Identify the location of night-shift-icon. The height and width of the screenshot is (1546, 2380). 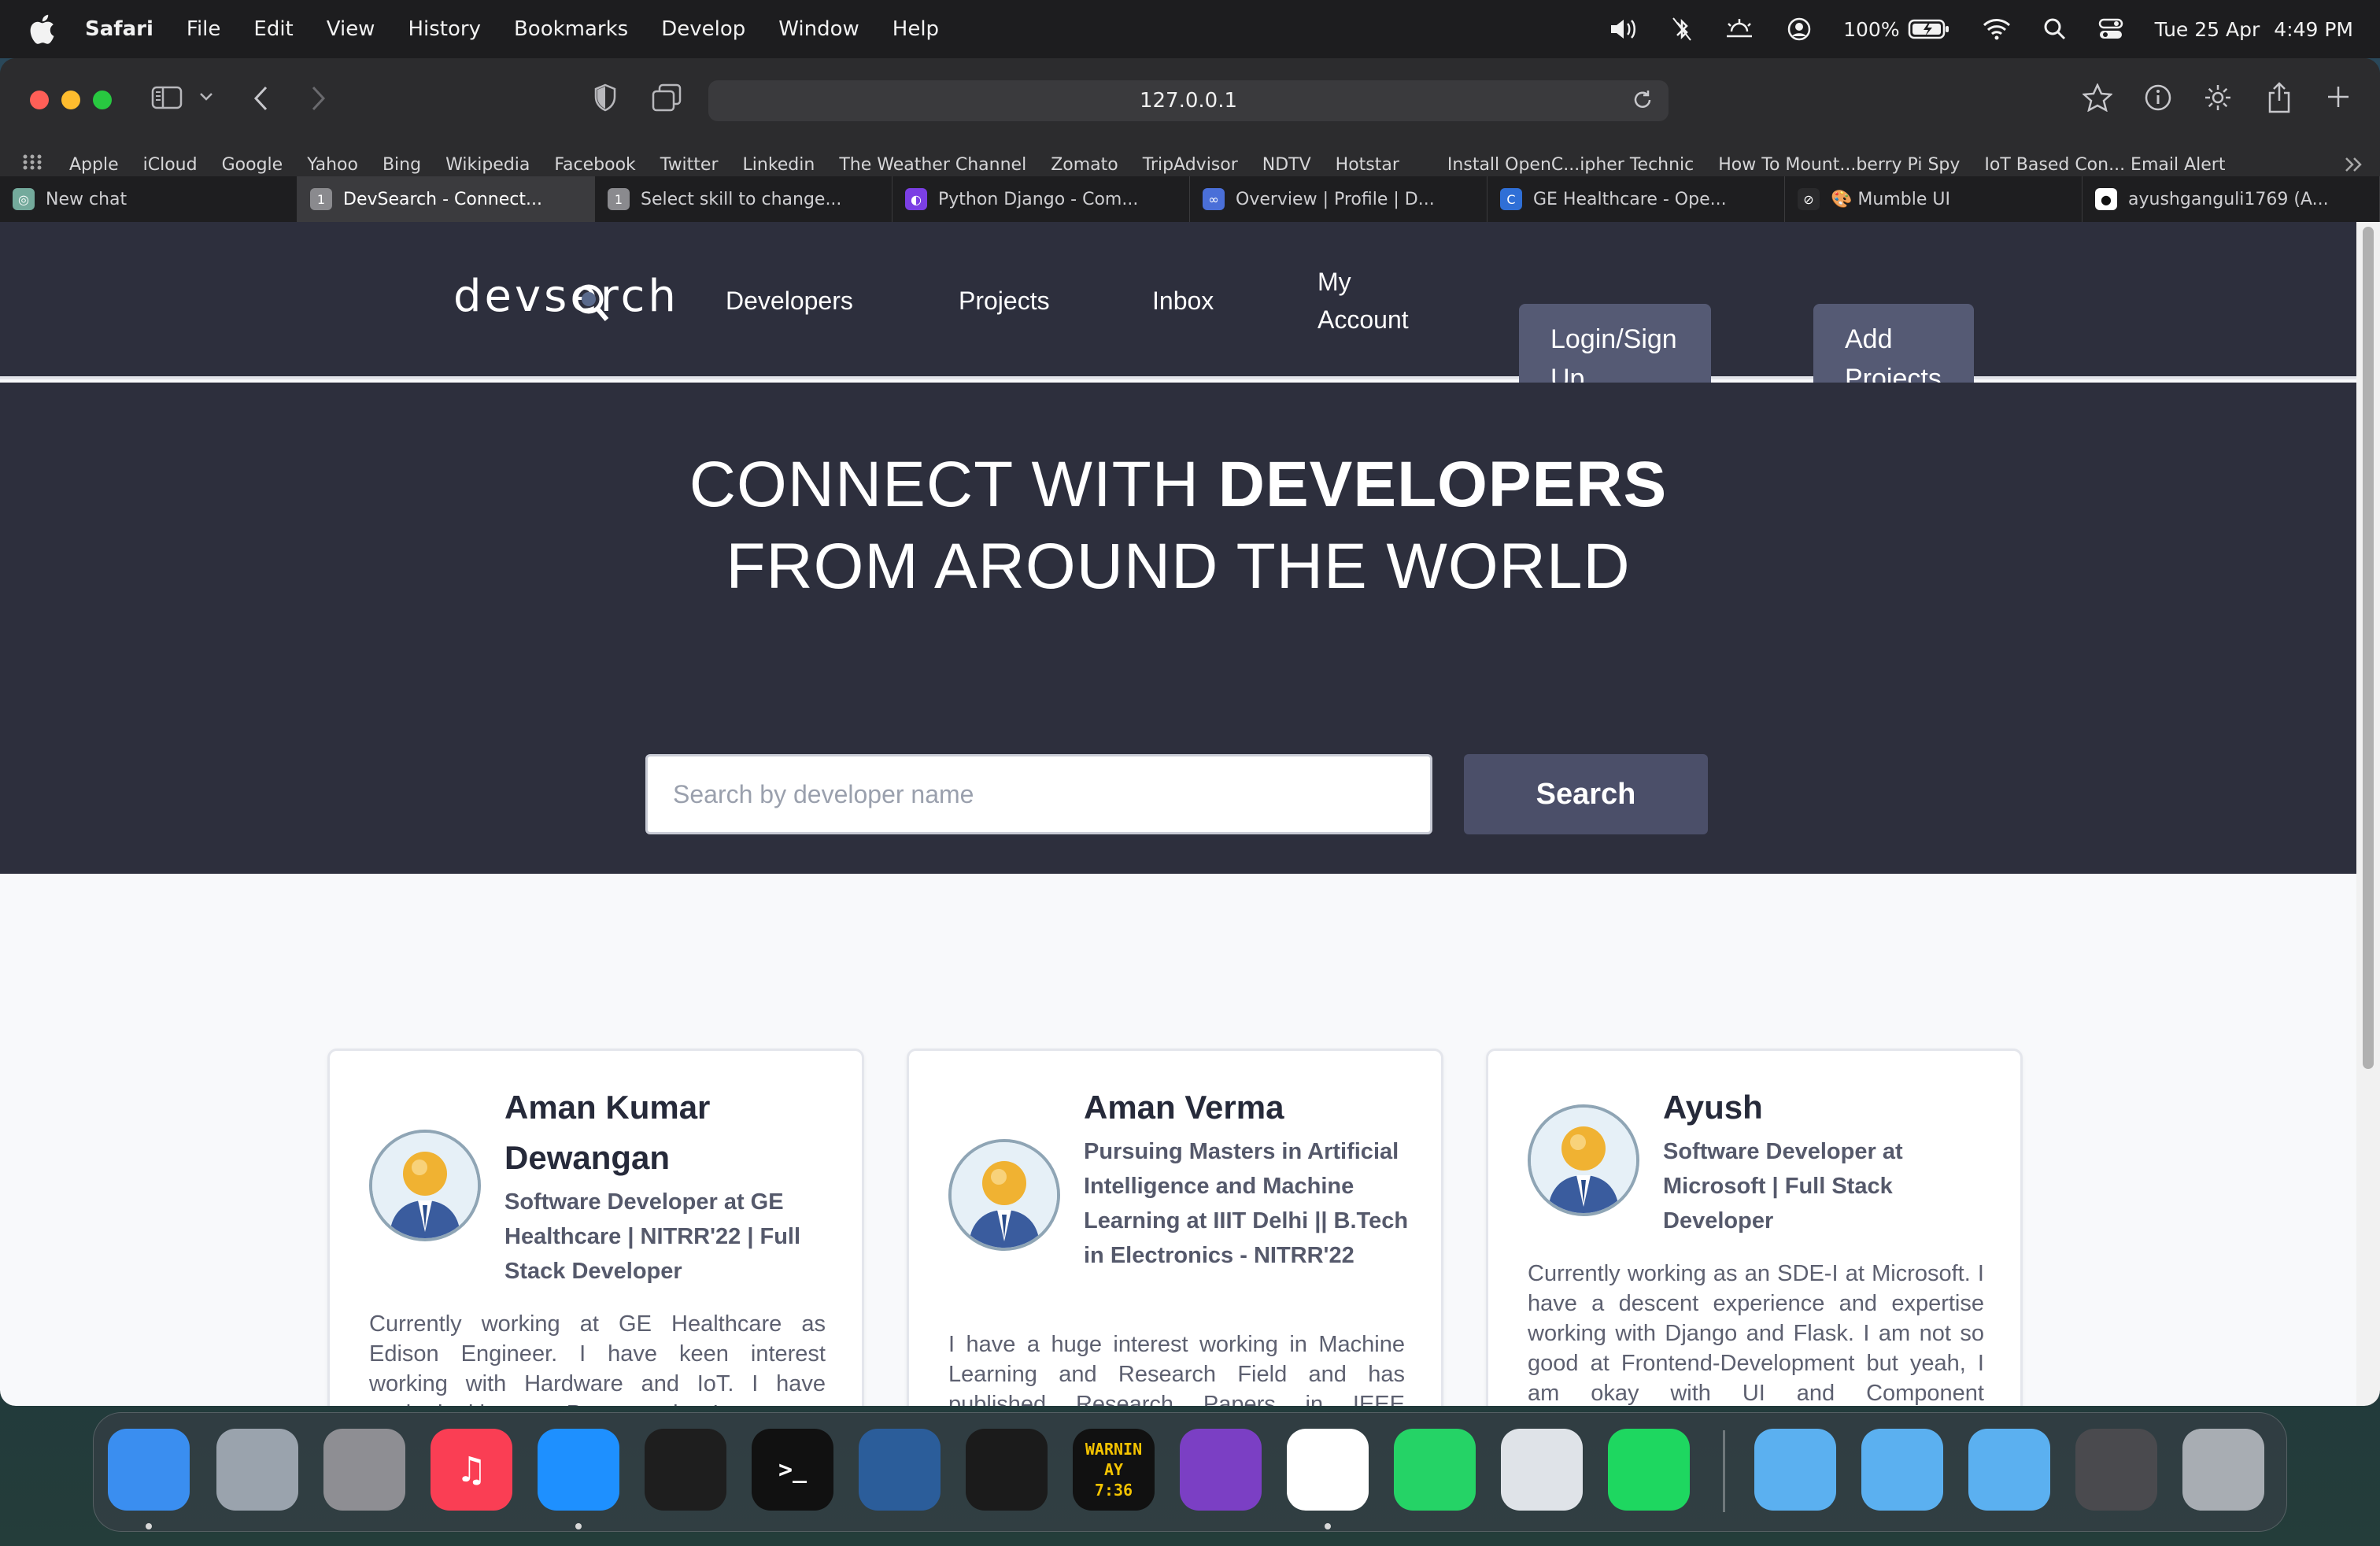
(1739, 29).